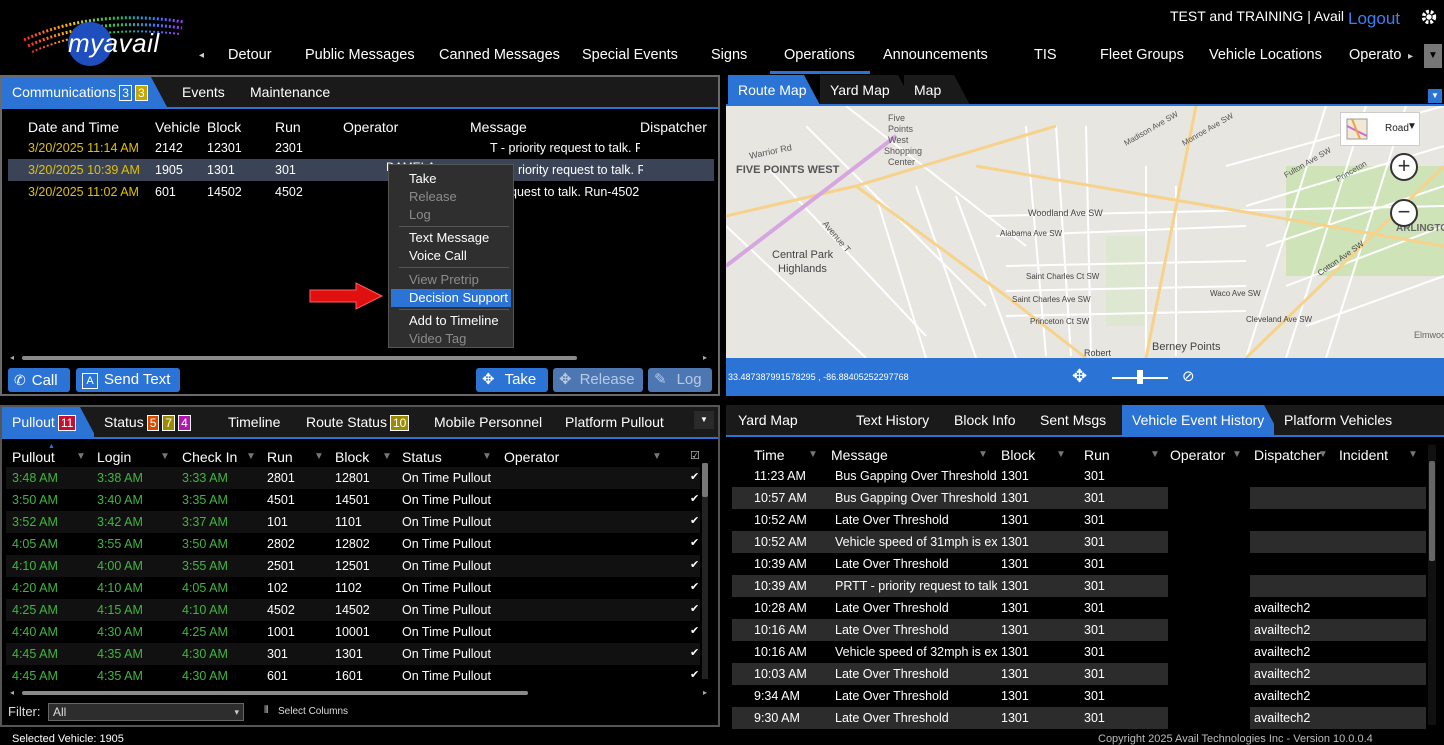  Describe the element at coordinates (1188, 376) in the screenshot. I see `locate-icon: ⊘` at that location.